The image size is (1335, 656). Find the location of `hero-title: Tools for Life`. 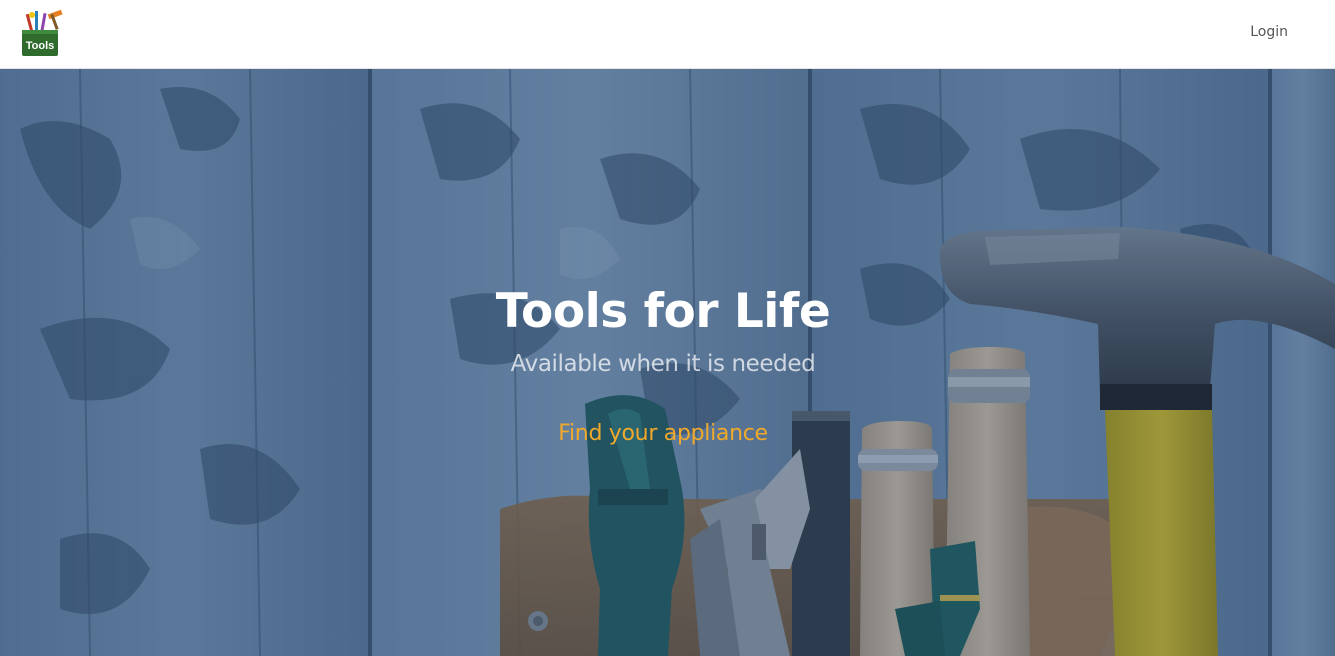

hero-title: Tools for Life is located at coordinates (663, 311).